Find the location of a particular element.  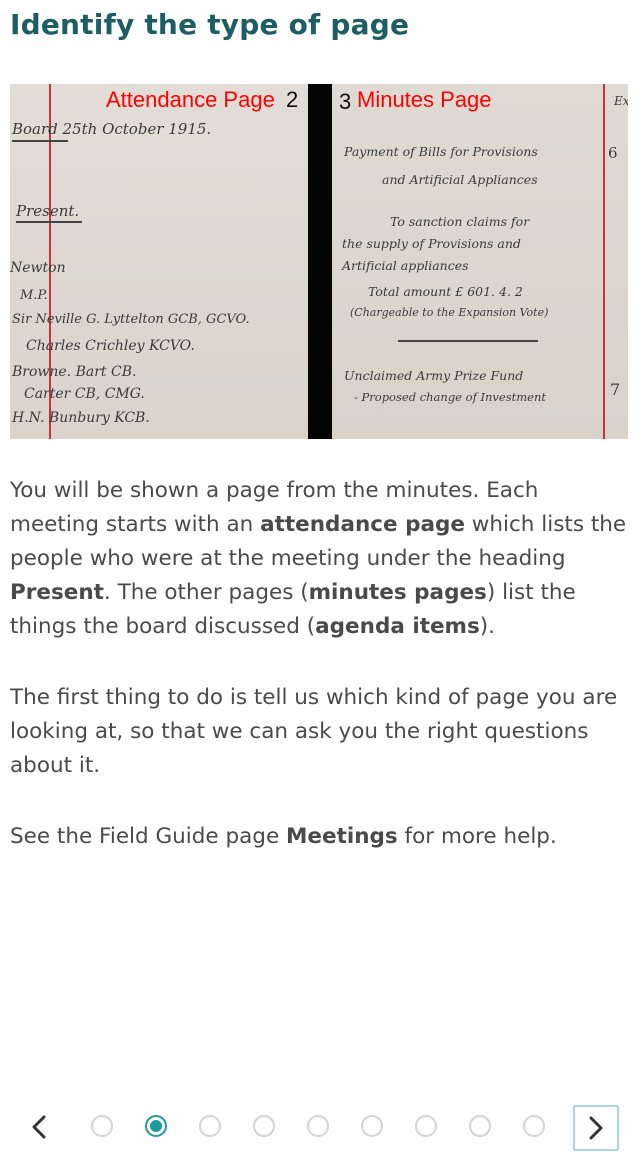

handwriting-agenda-title: - Proposed change of Investment is located at coordinates (450, 397).